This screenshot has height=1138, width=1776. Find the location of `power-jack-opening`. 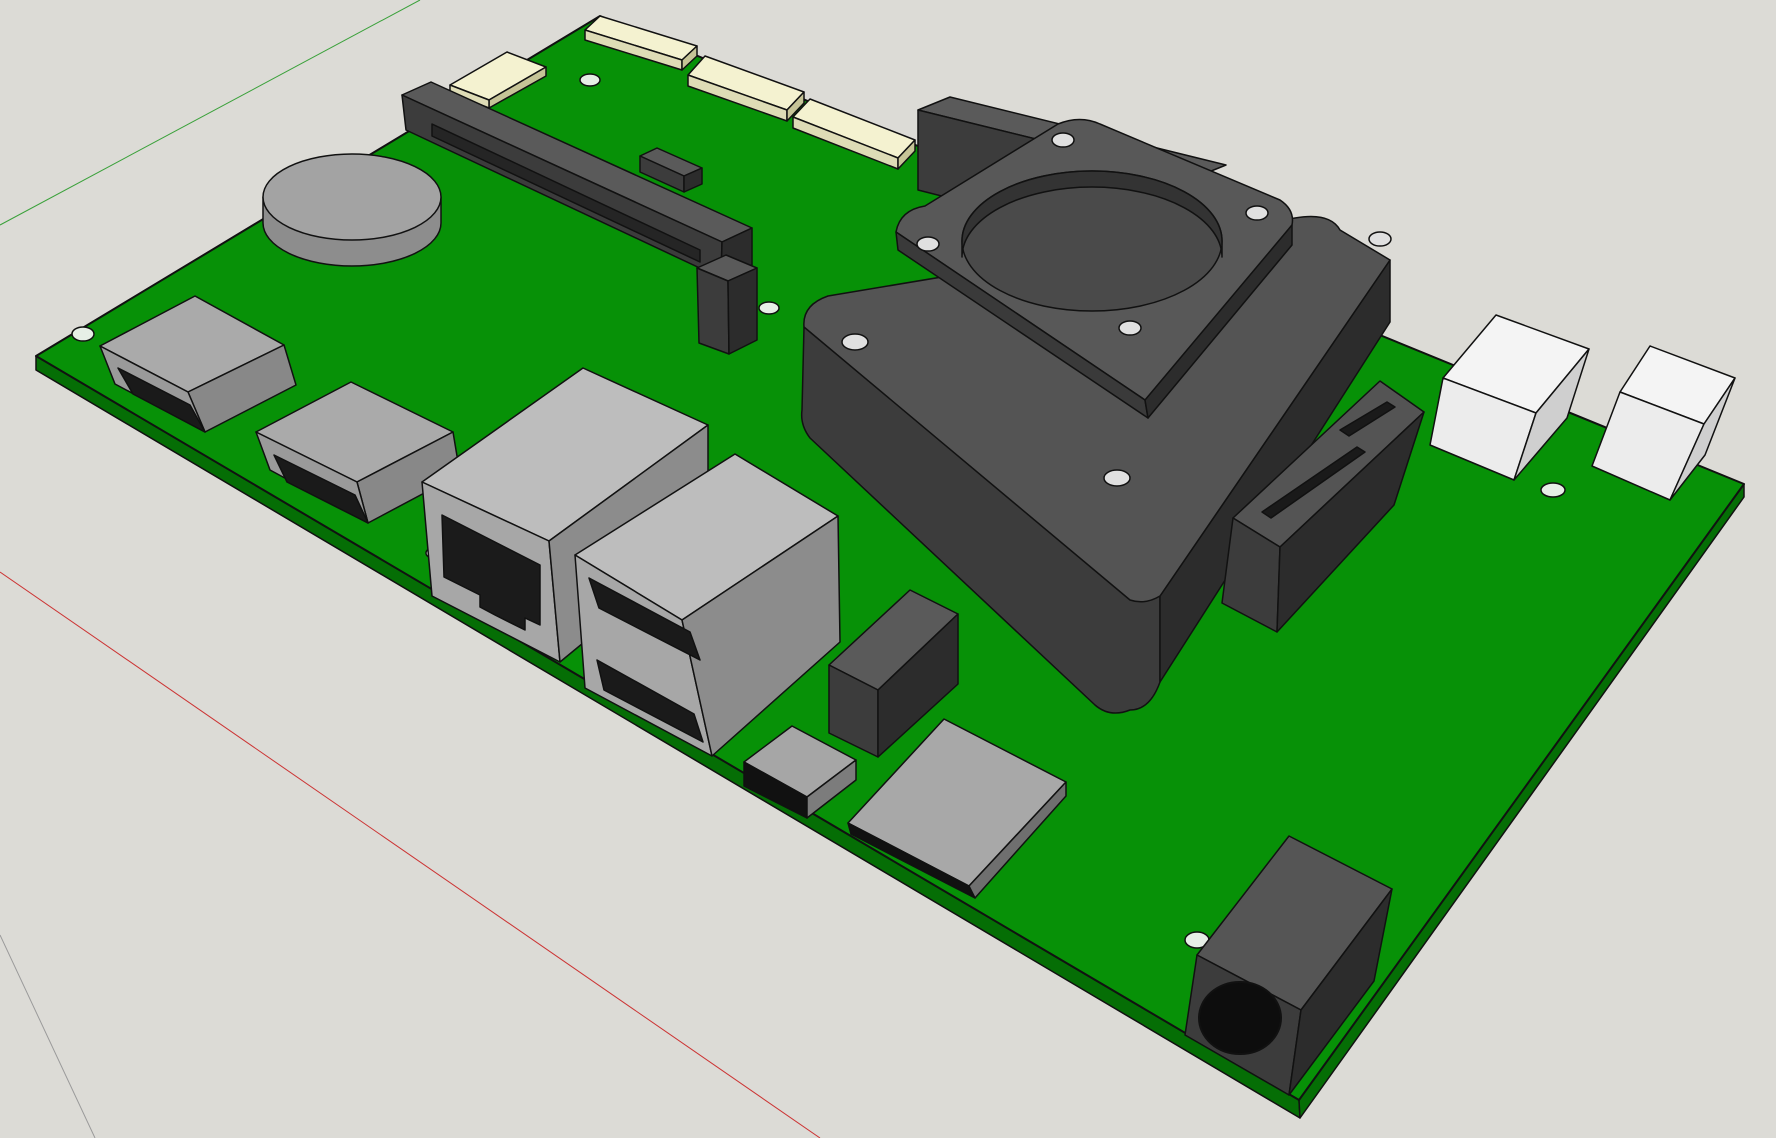

power-jack-opening is located at coordinates (1240, 1018).